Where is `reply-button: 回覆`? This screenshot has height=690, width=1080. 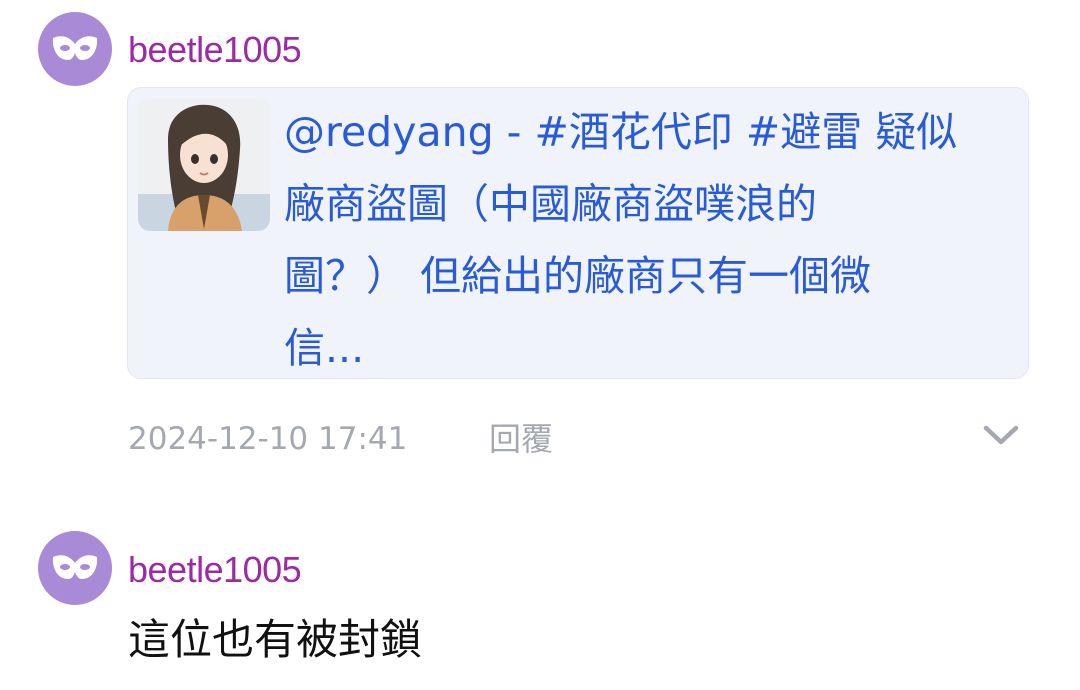 reply-button: 回覆 is located at coordinates (521, 439).